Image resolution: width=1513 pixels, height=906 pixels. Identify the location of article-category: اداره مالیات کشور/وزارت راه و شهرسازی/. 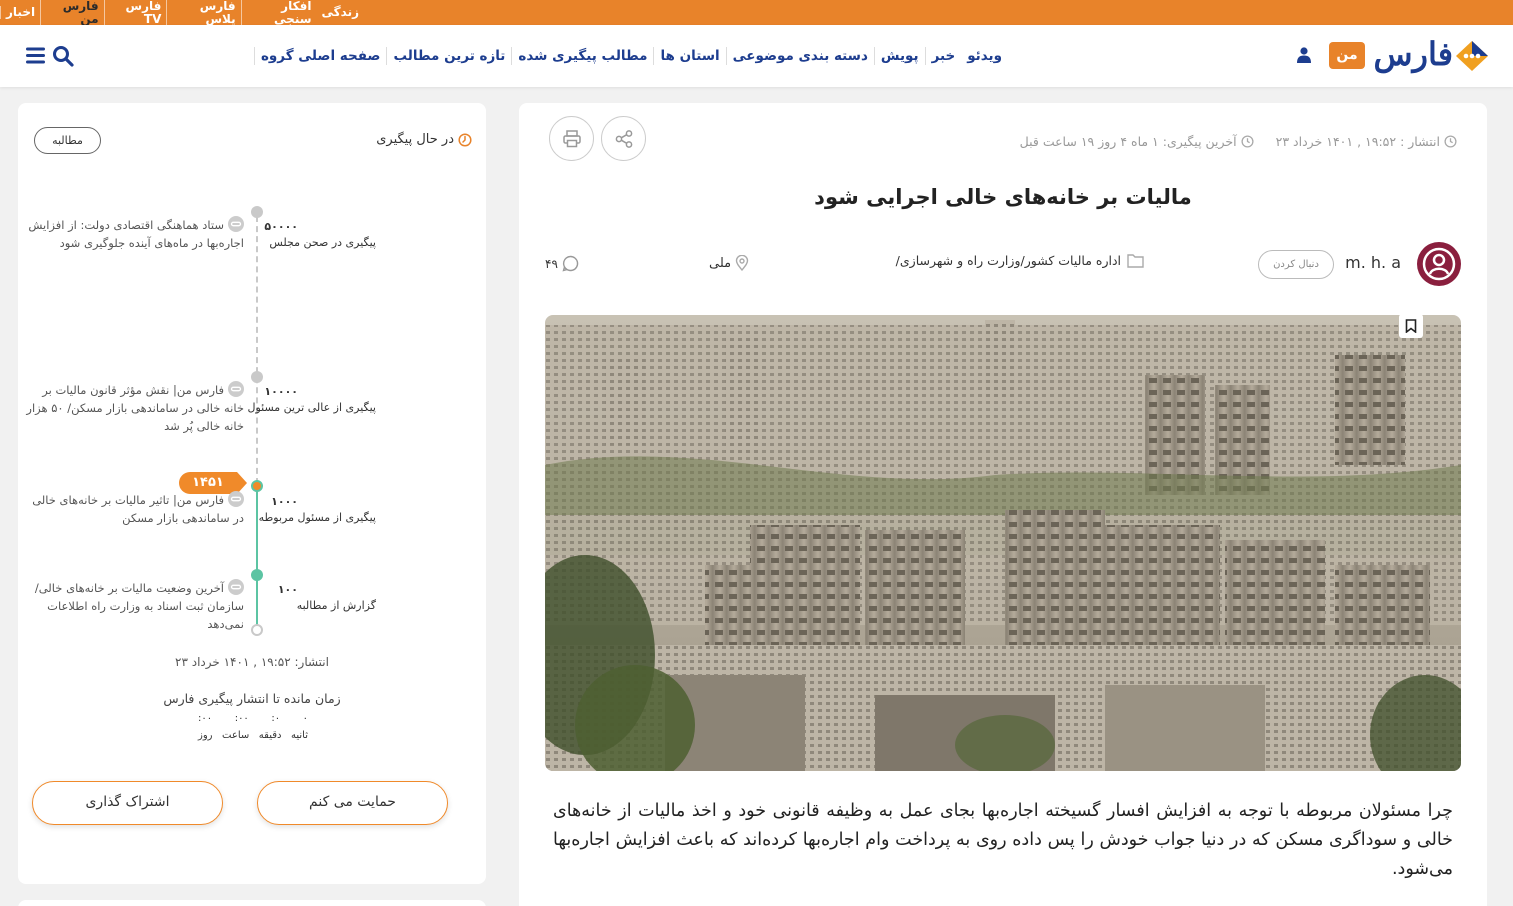
(1020, 260).